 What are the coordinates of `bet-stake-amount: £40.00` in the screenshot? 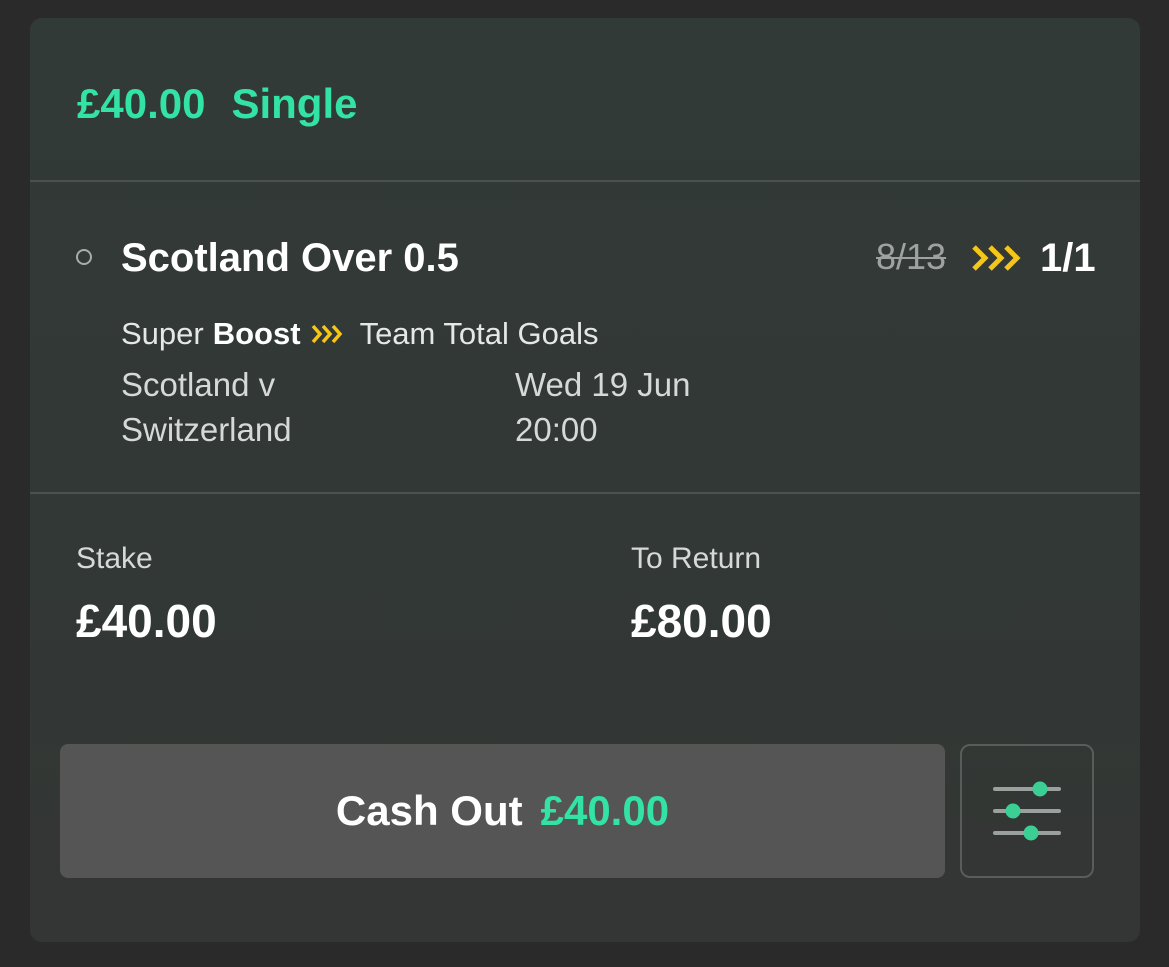 It's located at (141, 103).